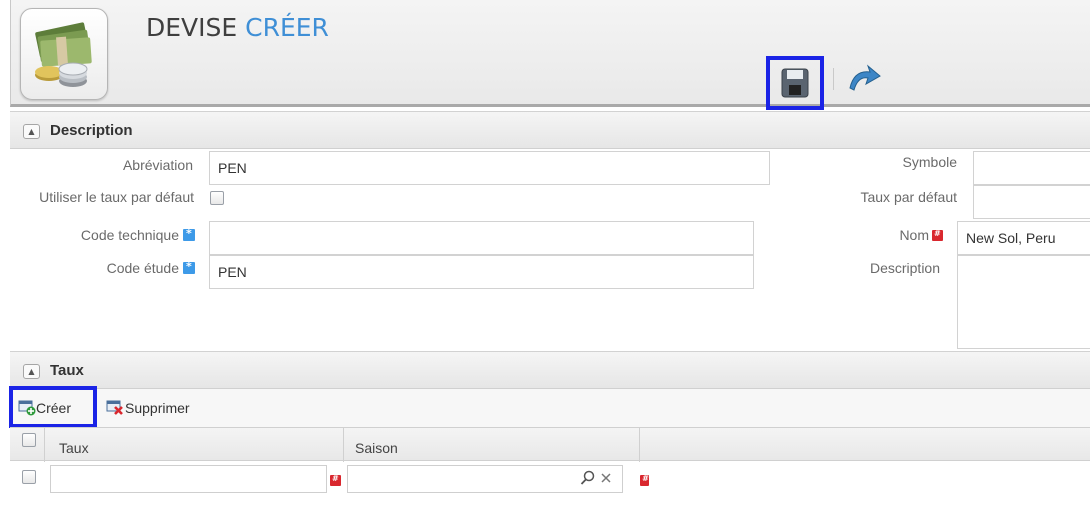 This screenshot has height=506, width=1090. I want to click on abreviation-label: Abréviation, so click(157, 165).